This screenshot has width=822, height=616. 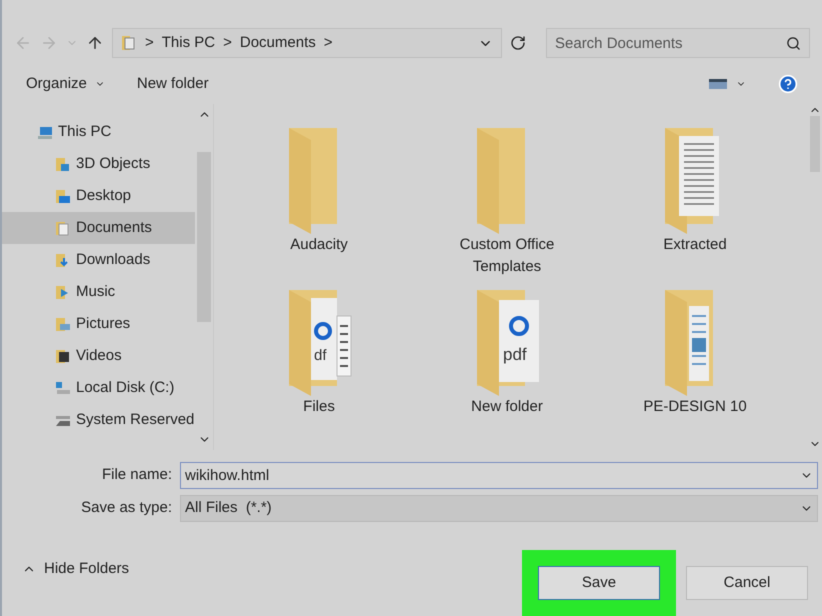 I want to click on hide-folders-toggle: Hide Folders, so click(x=76, y=569).